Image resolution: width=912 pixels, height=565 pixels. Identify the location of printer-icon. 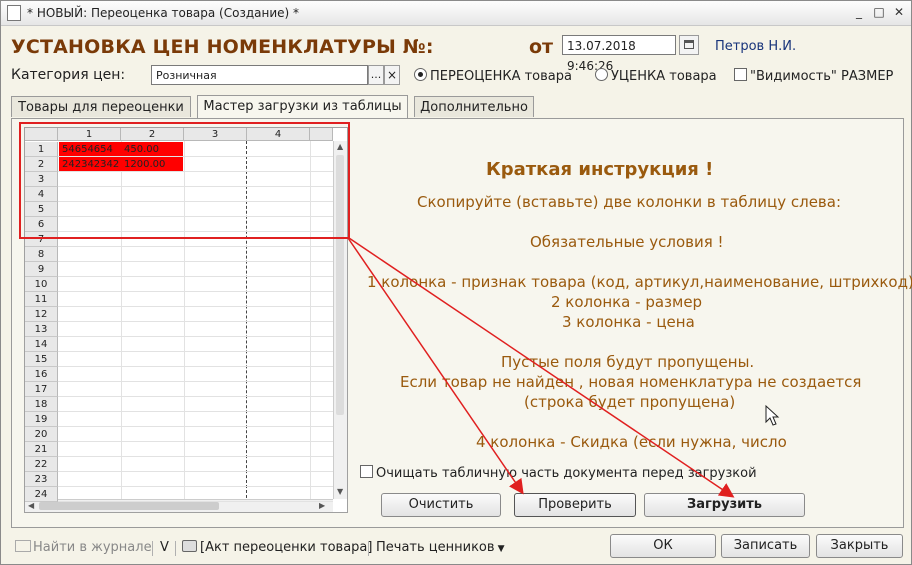
(189, 546).